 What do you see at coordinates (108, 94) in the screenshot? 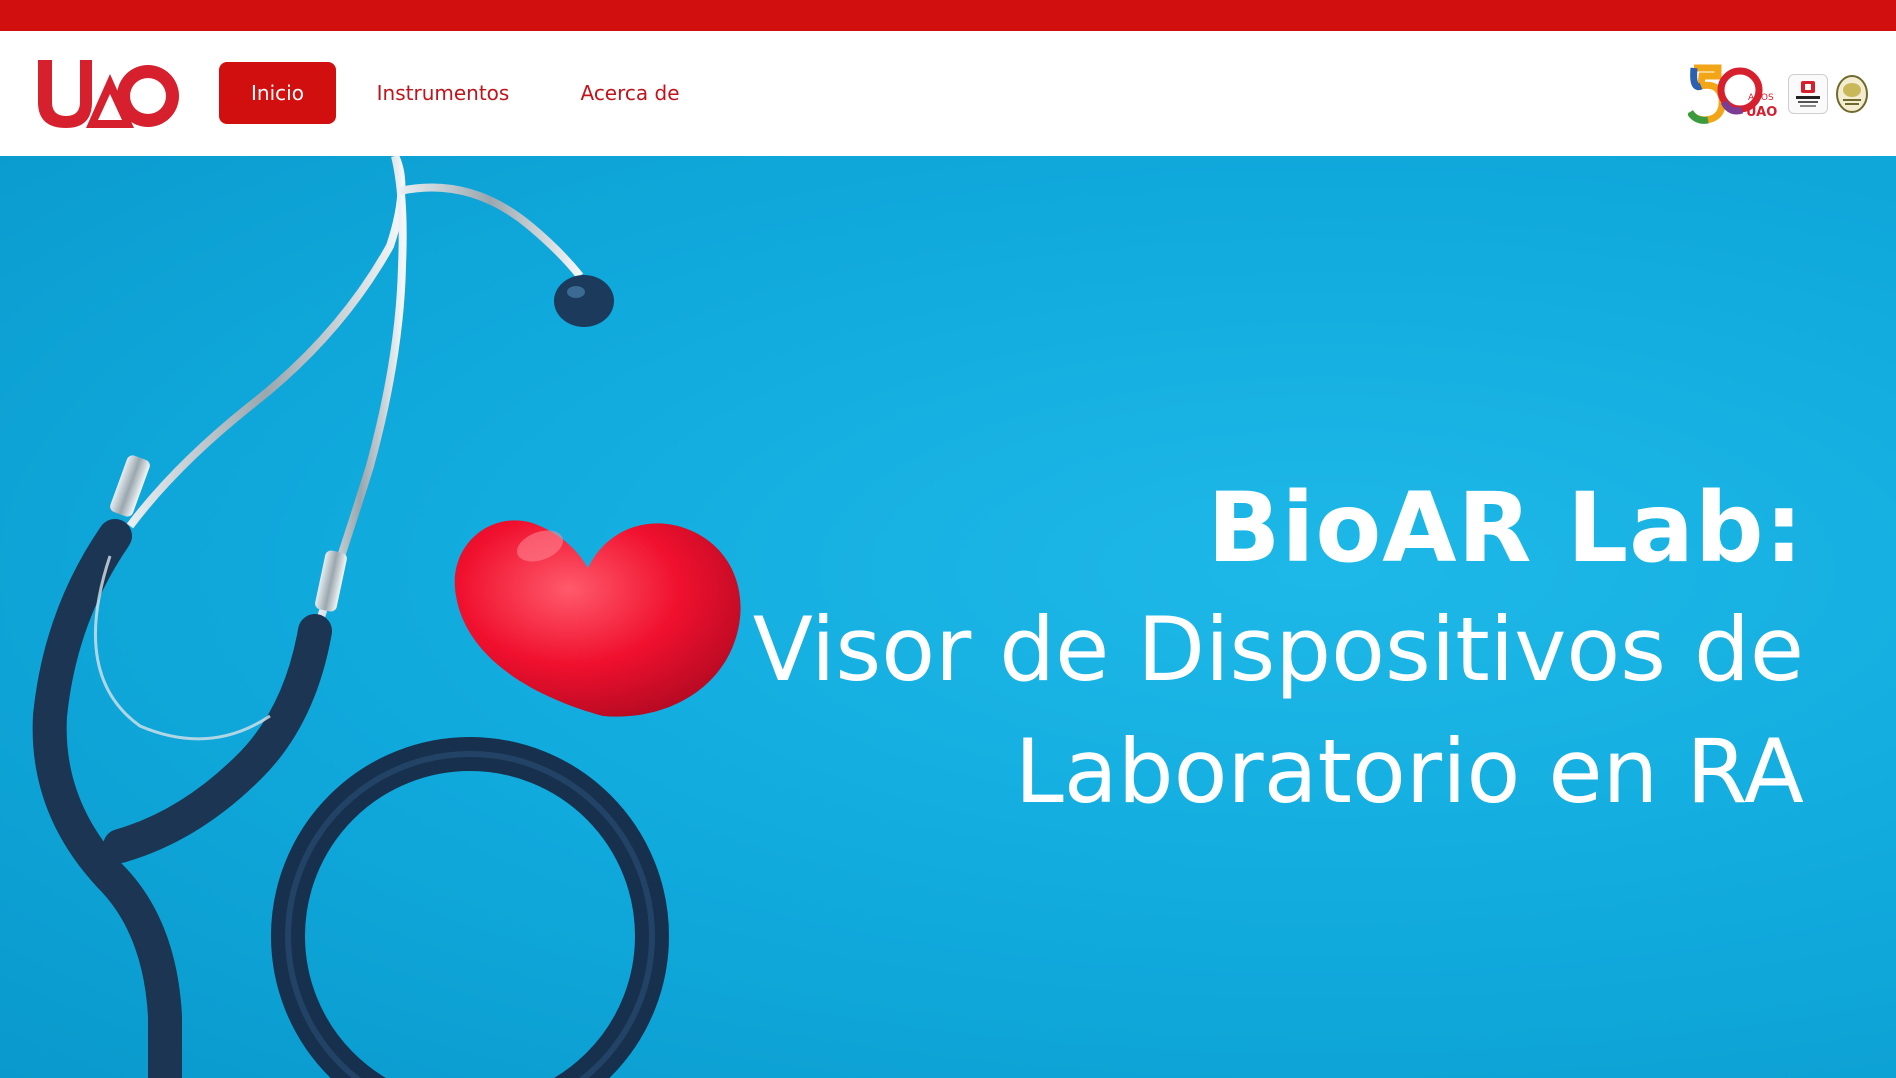
I see `uao-logo` at bounding box center [108, 94].